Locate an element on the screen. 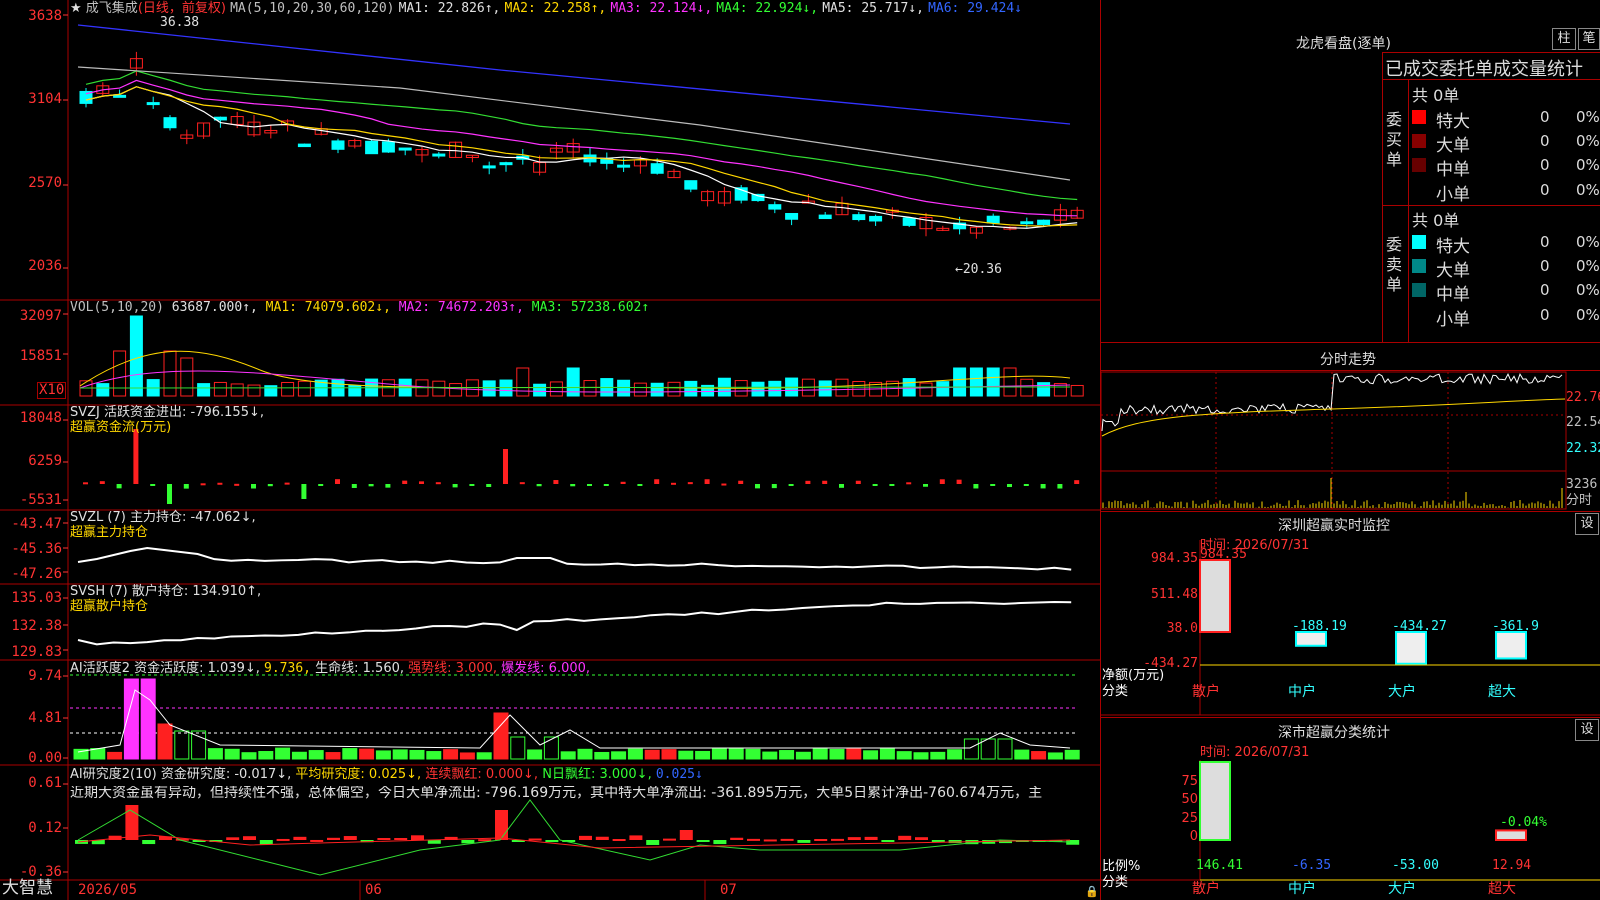 This screenshot has width=1600, height=900. y-label: 50 is located at coordinates (1189, 799).